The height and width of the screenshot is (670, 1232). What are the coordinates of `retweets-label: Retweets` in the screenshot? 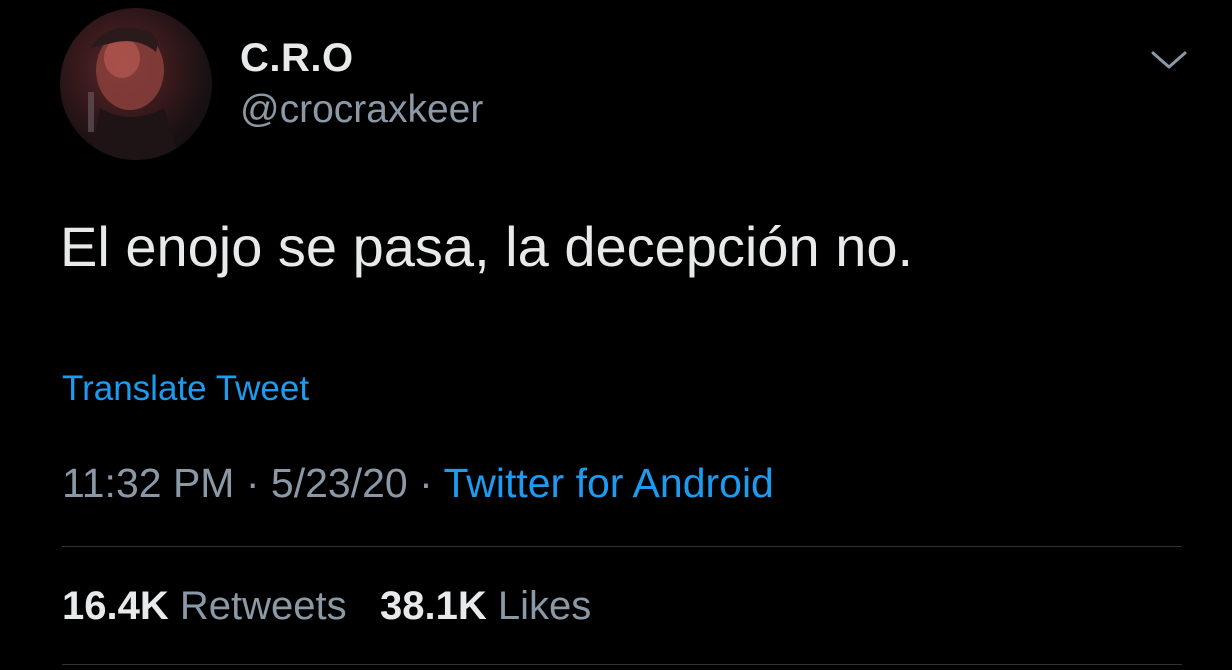 It's located at (263, 606).